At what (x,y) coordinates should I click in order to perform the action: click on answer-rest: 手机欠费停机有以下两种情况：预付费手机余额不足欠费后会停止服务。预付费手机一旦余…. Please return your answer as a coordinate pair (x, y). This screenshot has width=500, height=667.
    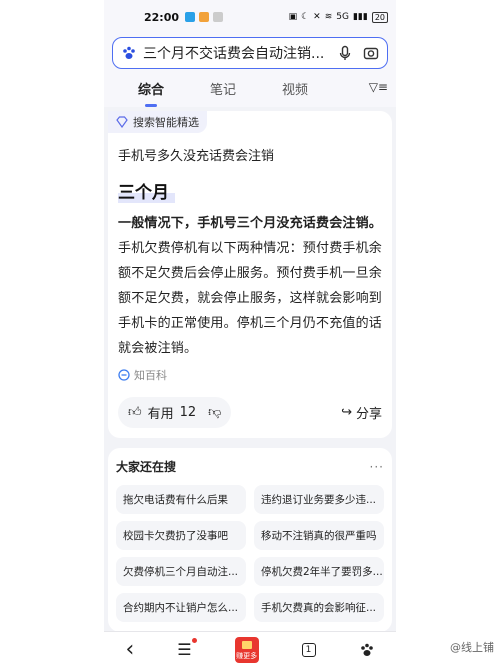
    Looking at the image, I should click on (250, 298).